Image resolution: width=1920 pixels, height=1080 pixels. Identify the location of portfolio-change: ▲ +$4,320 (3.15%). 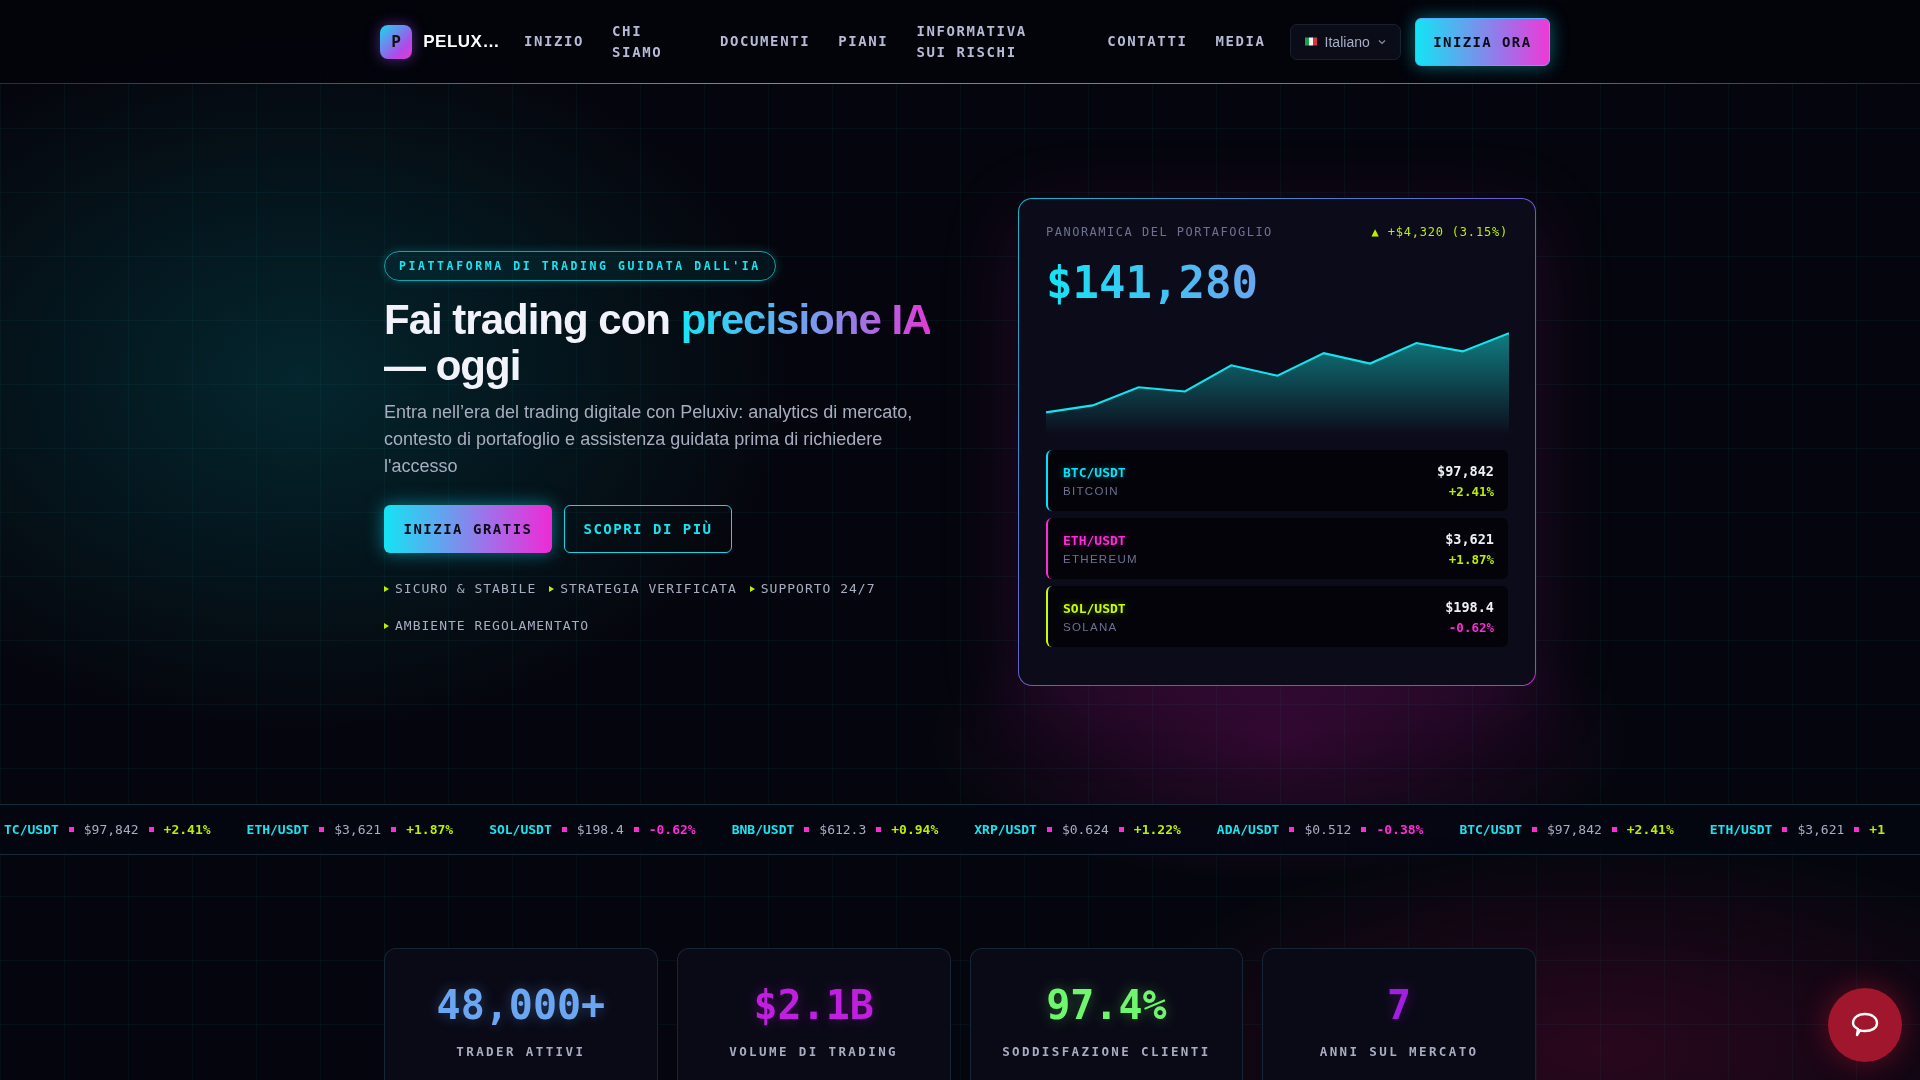
(1439, 232).